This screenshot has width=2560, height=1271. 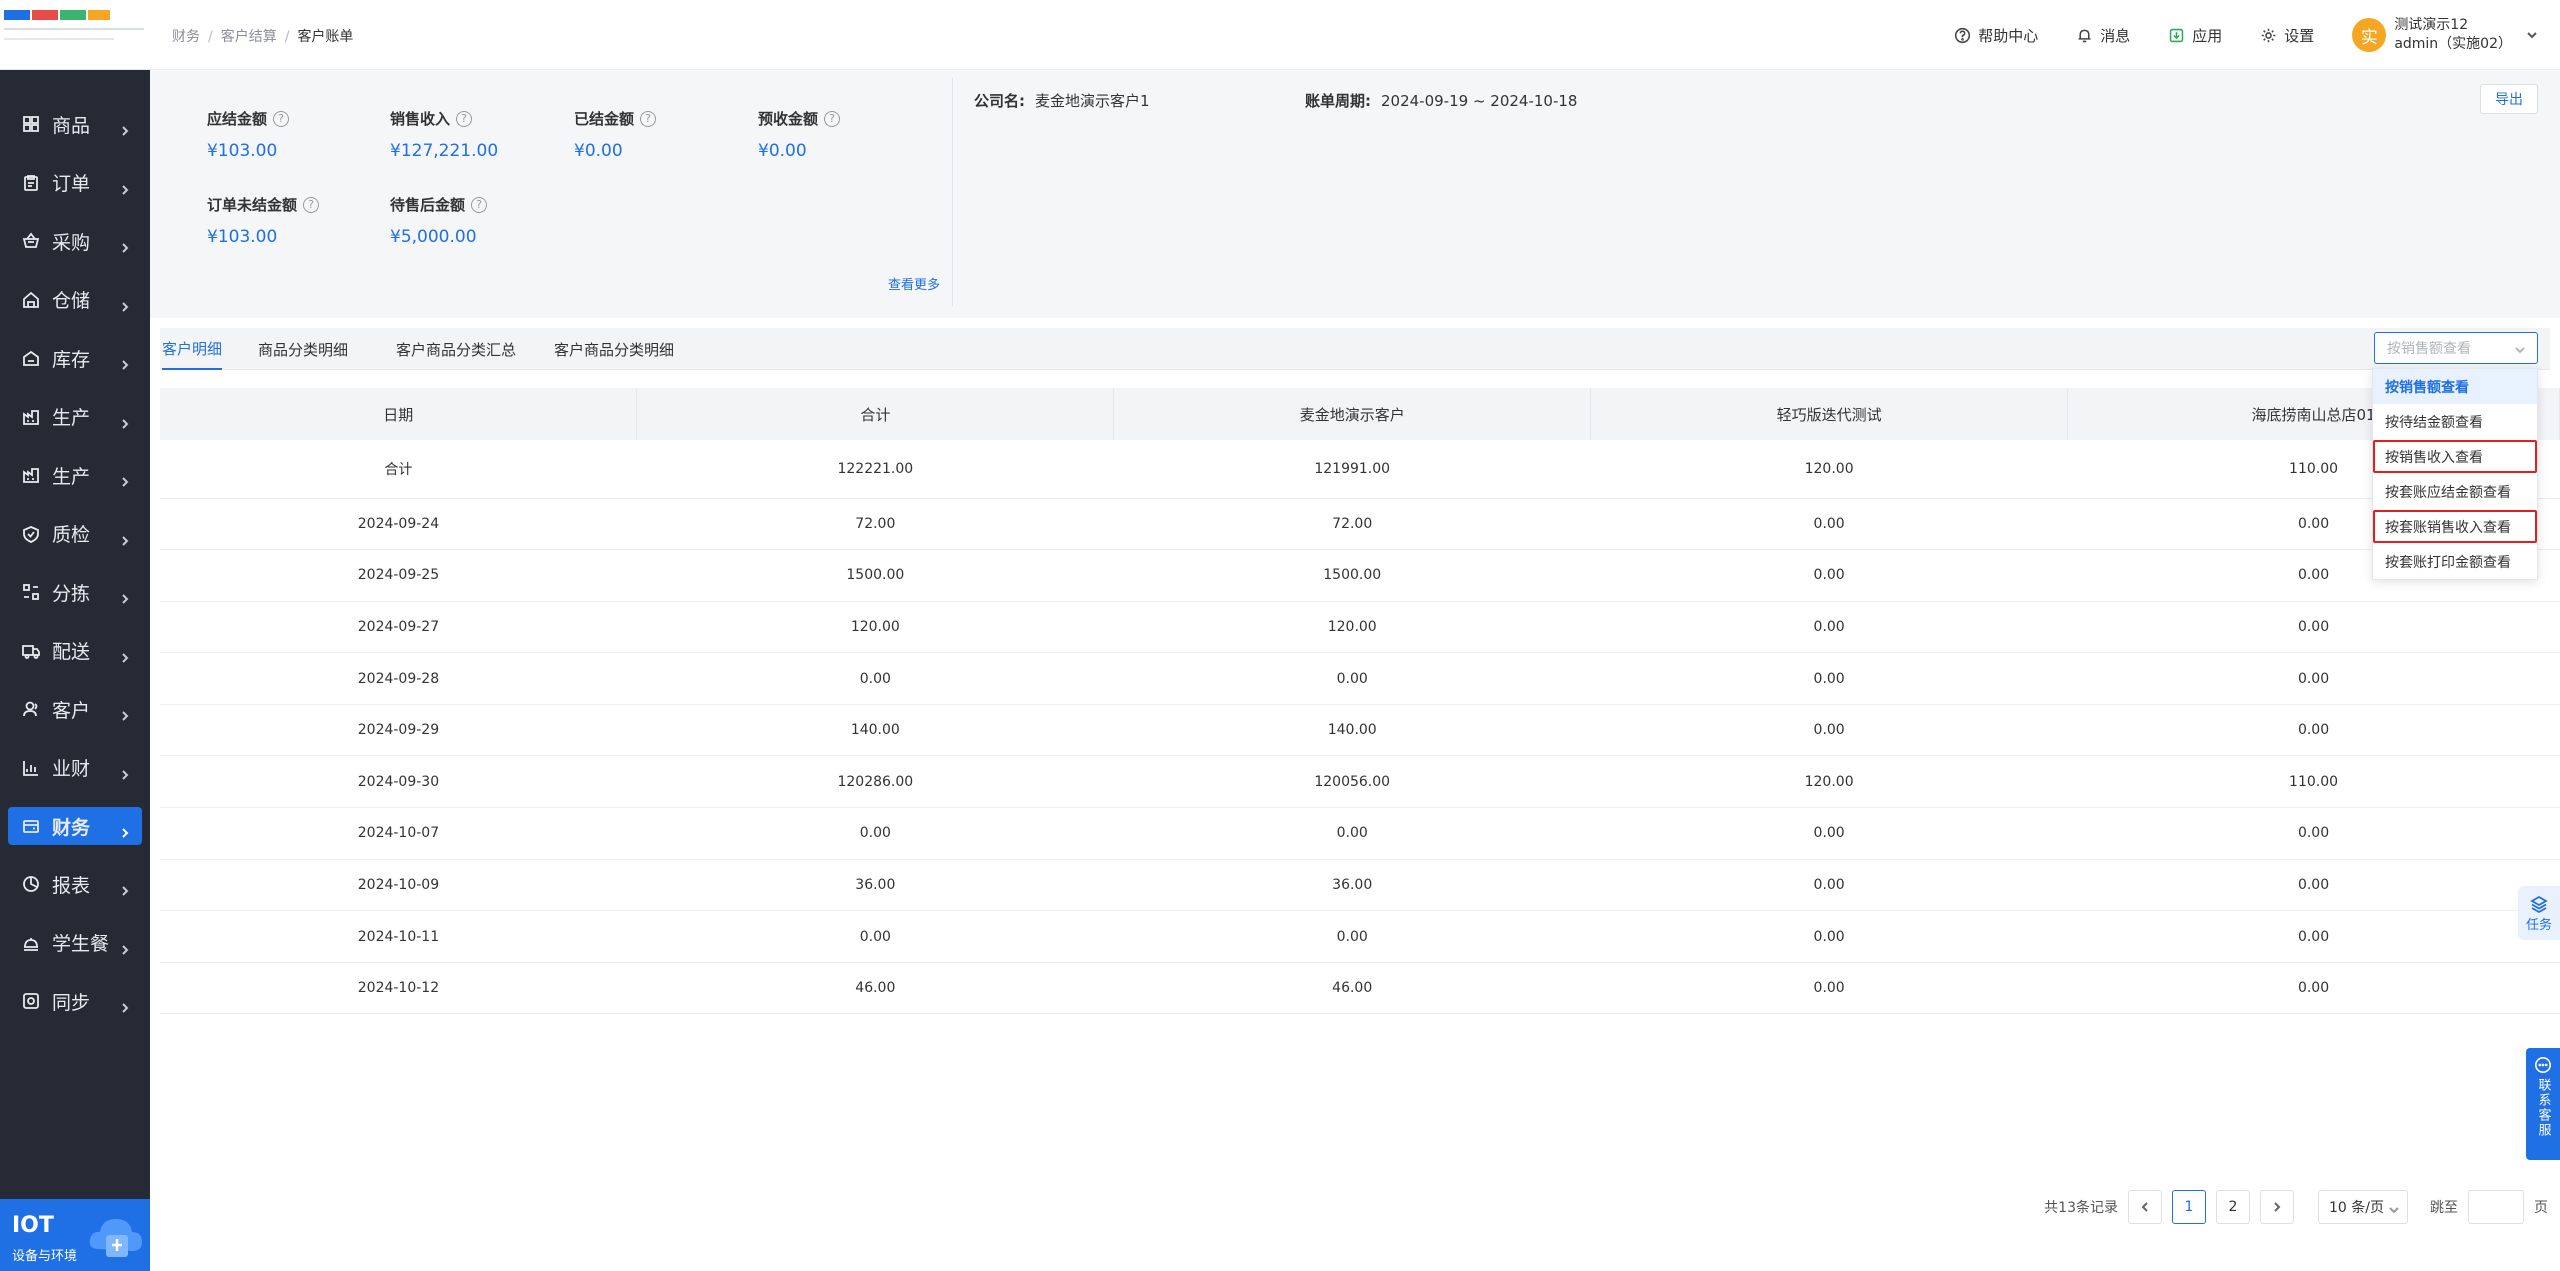 What do you see at coordinates (398, 885) in the screenshot?
I see `table-cell: 2024-10-09` at bounding box center [398, 885].